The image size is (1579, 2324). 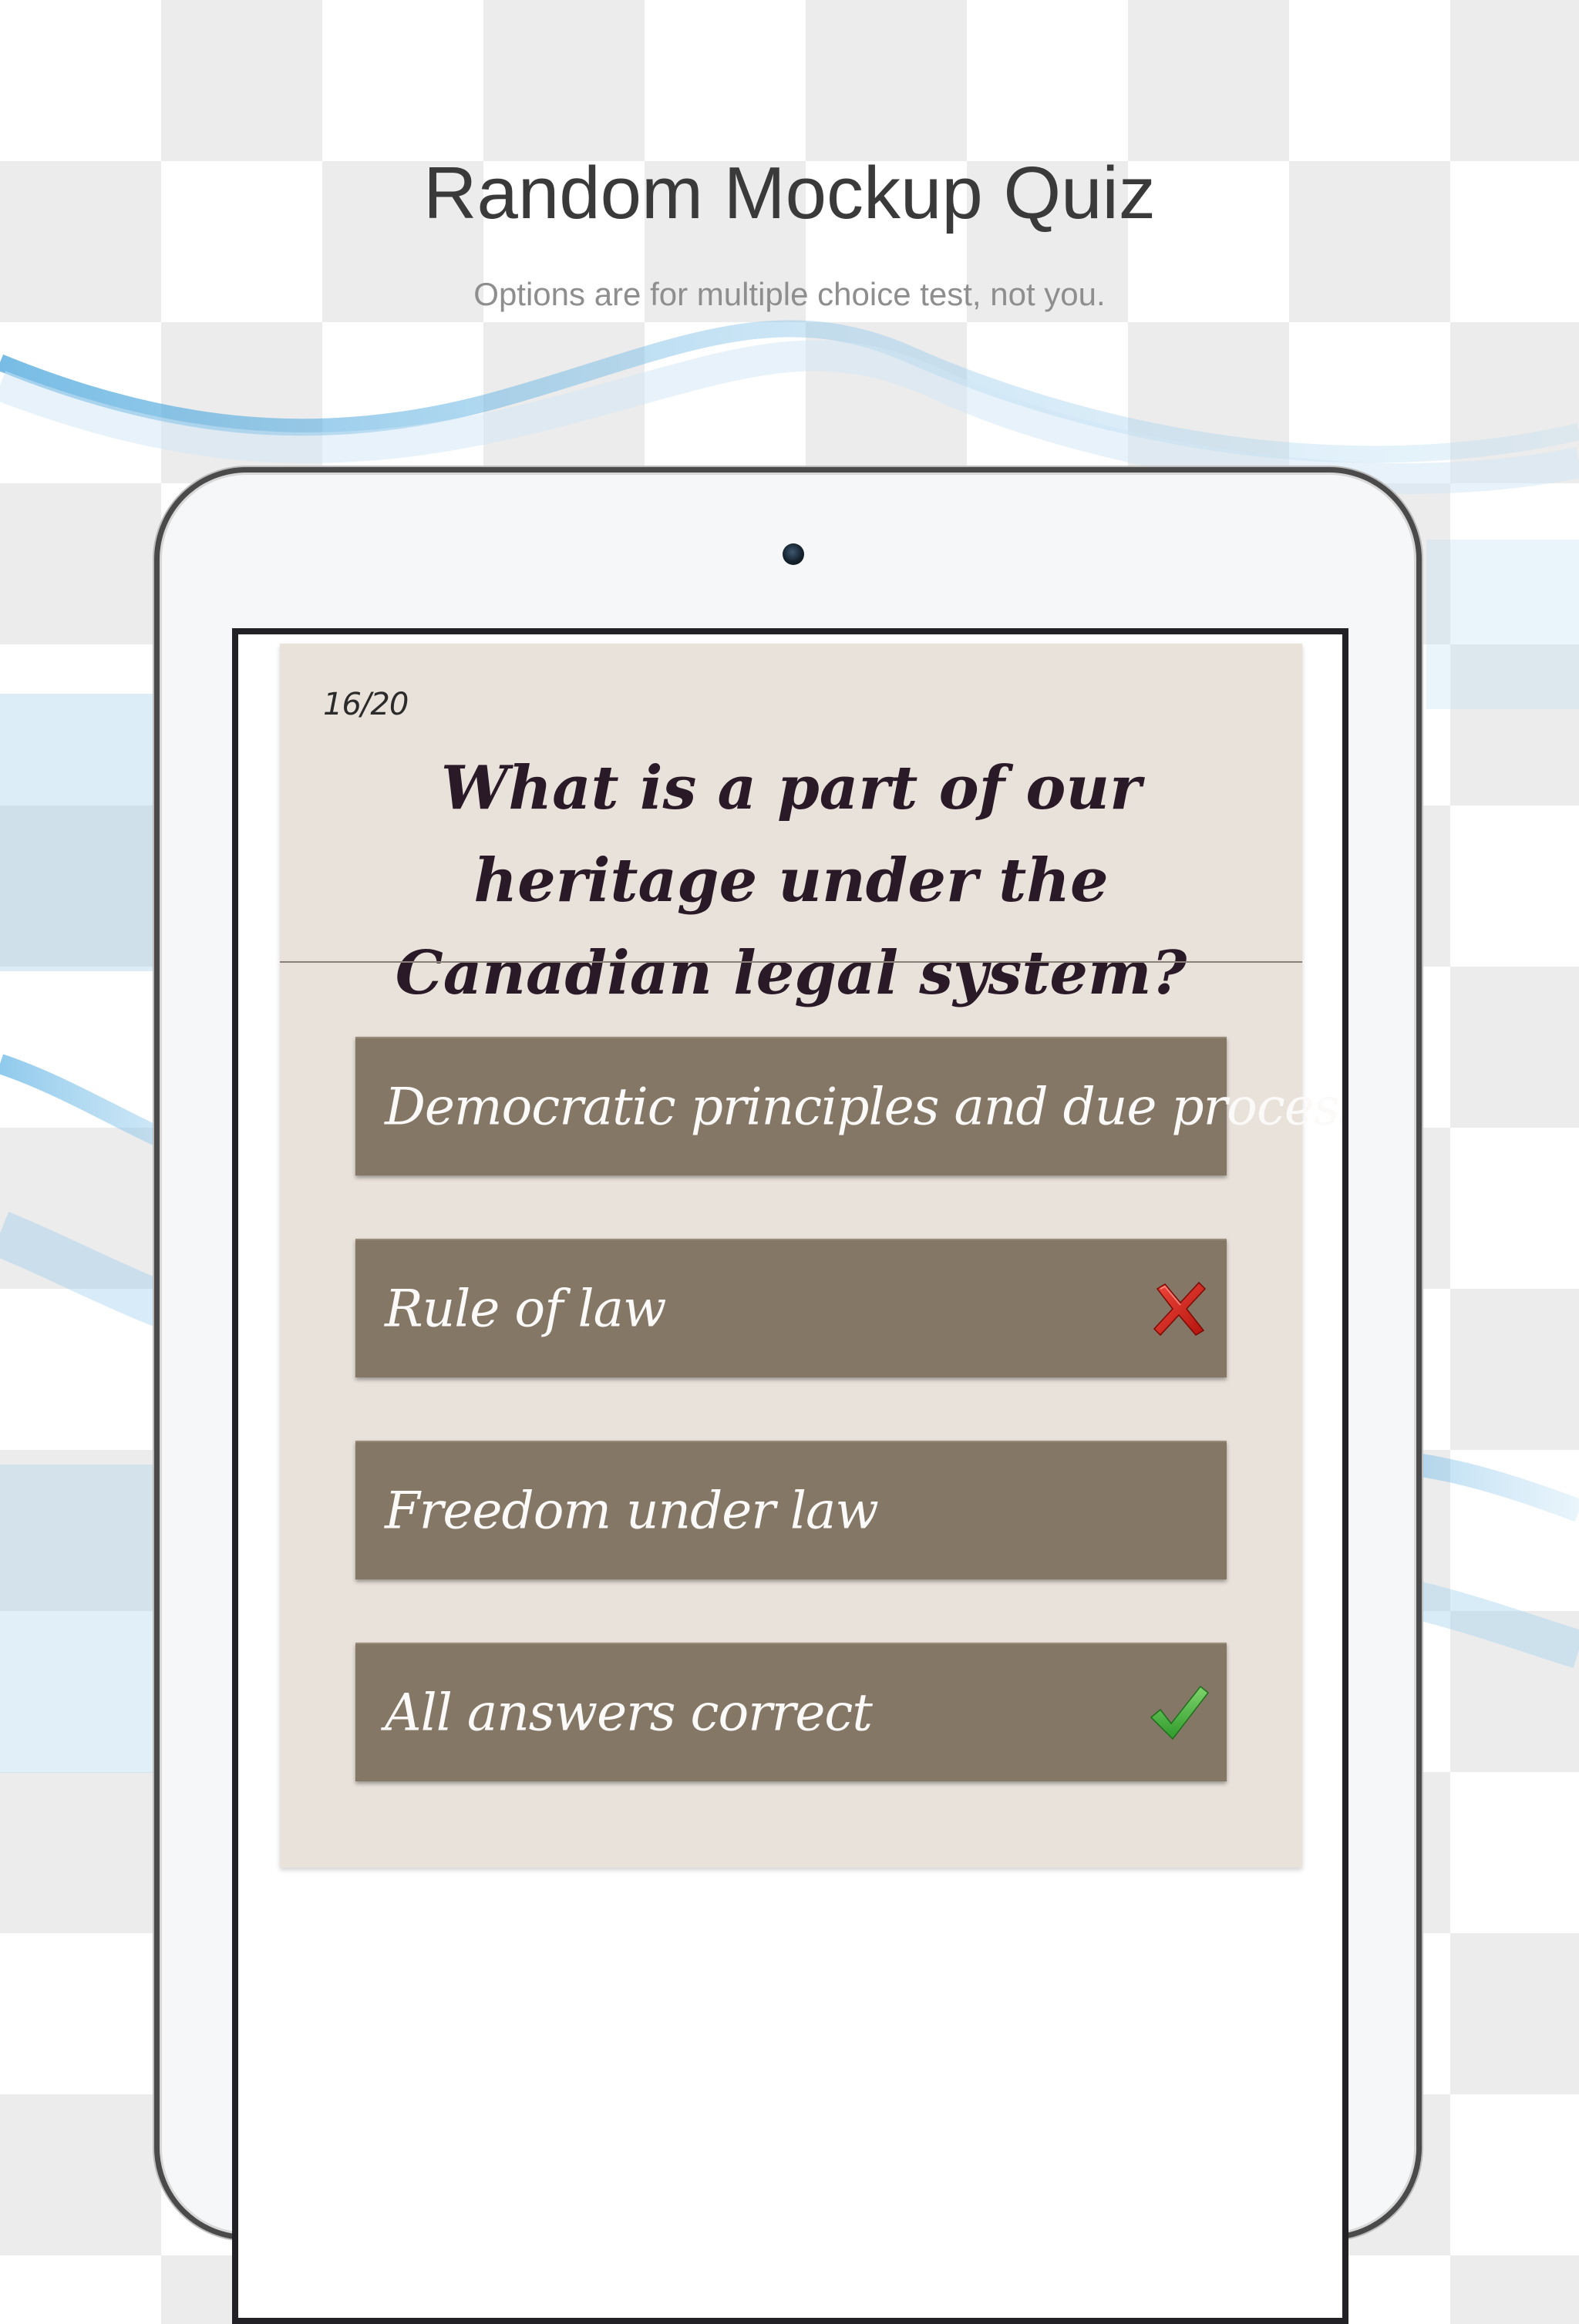 What do you see at coordinates (791, 962) in the screenshot?
I see `divider` at bounding box center [791, 962].